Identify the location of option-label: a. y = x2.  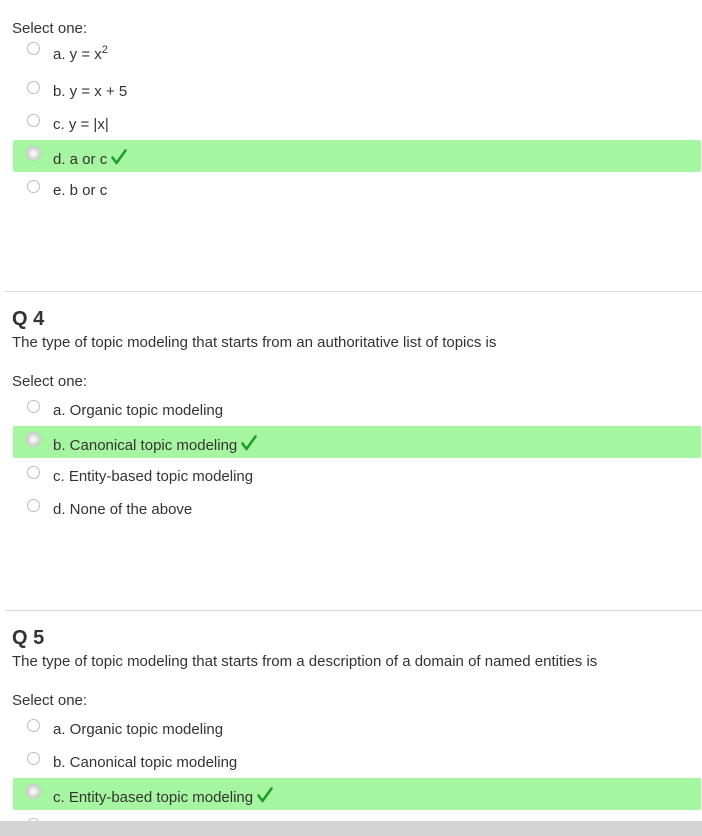
(80, 53).